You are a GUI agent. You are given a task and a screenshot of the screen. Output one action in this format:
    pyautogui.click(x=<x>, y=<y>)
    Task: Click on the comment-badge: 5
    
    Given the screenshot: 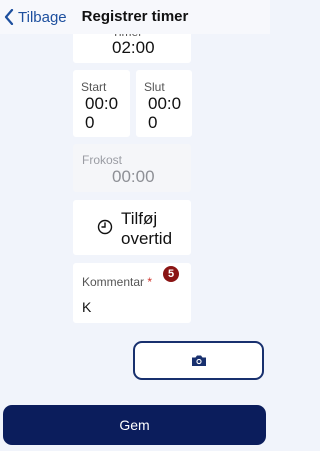 What is the action you would take?
    pyautogui.click(x=171, y=274)
    